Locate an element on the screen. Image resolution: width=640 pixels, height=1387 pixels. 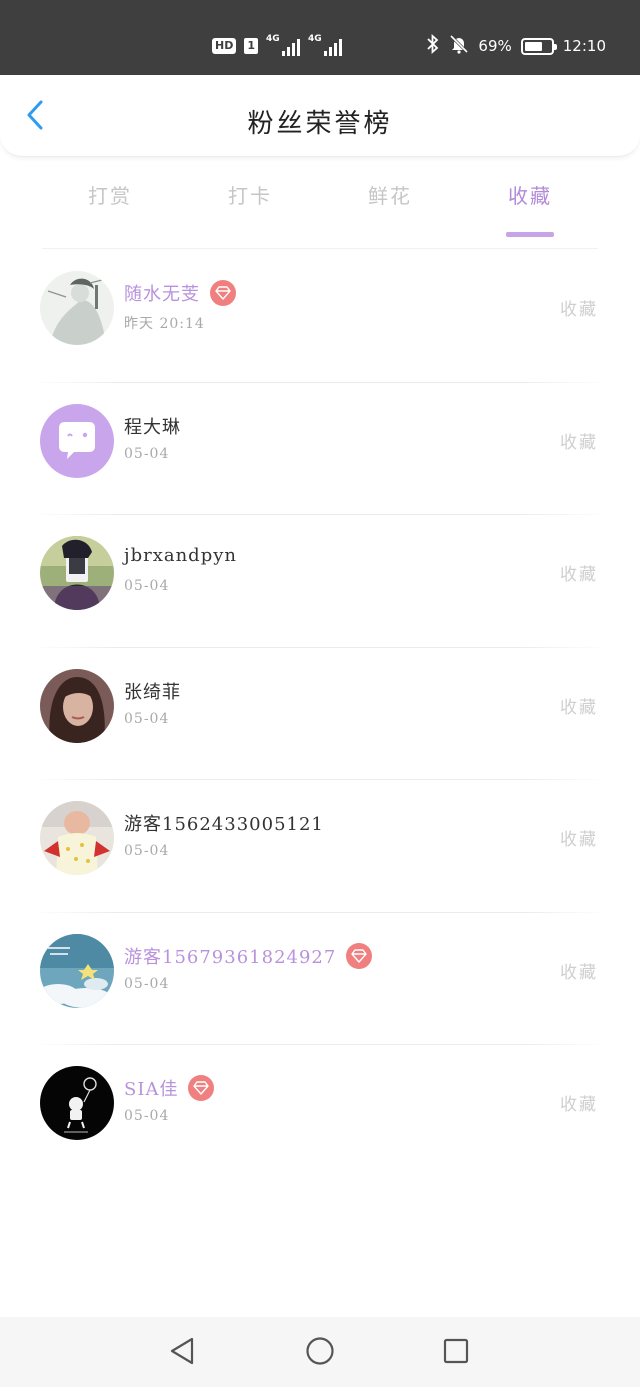
mute-bell-icon is located at coordinates (459, 46).